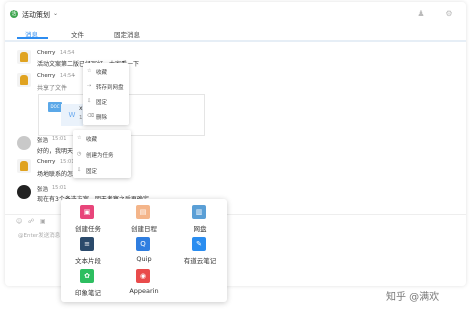  I want to click on image-icon: ▣, so click(43, 221).